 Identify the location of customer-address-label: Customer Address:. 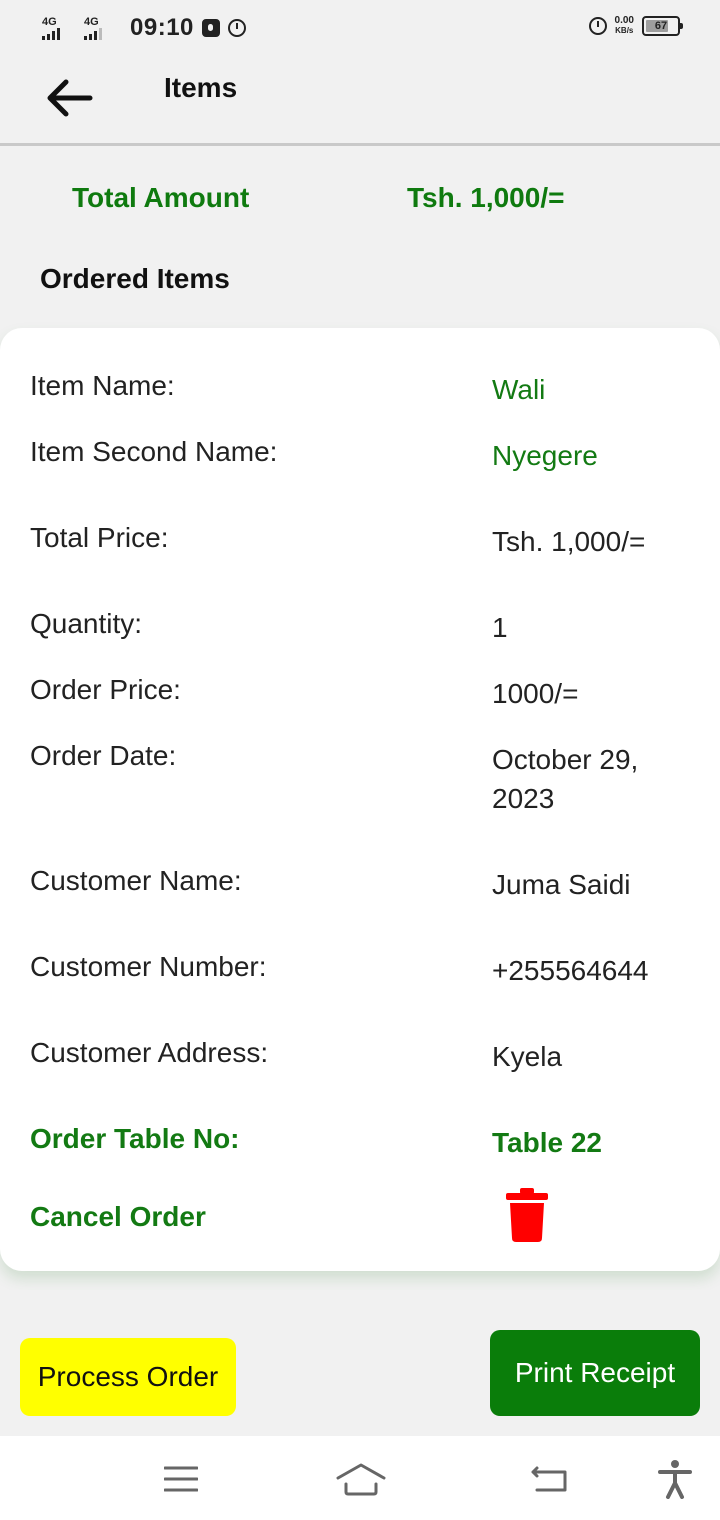
(149, 1052).